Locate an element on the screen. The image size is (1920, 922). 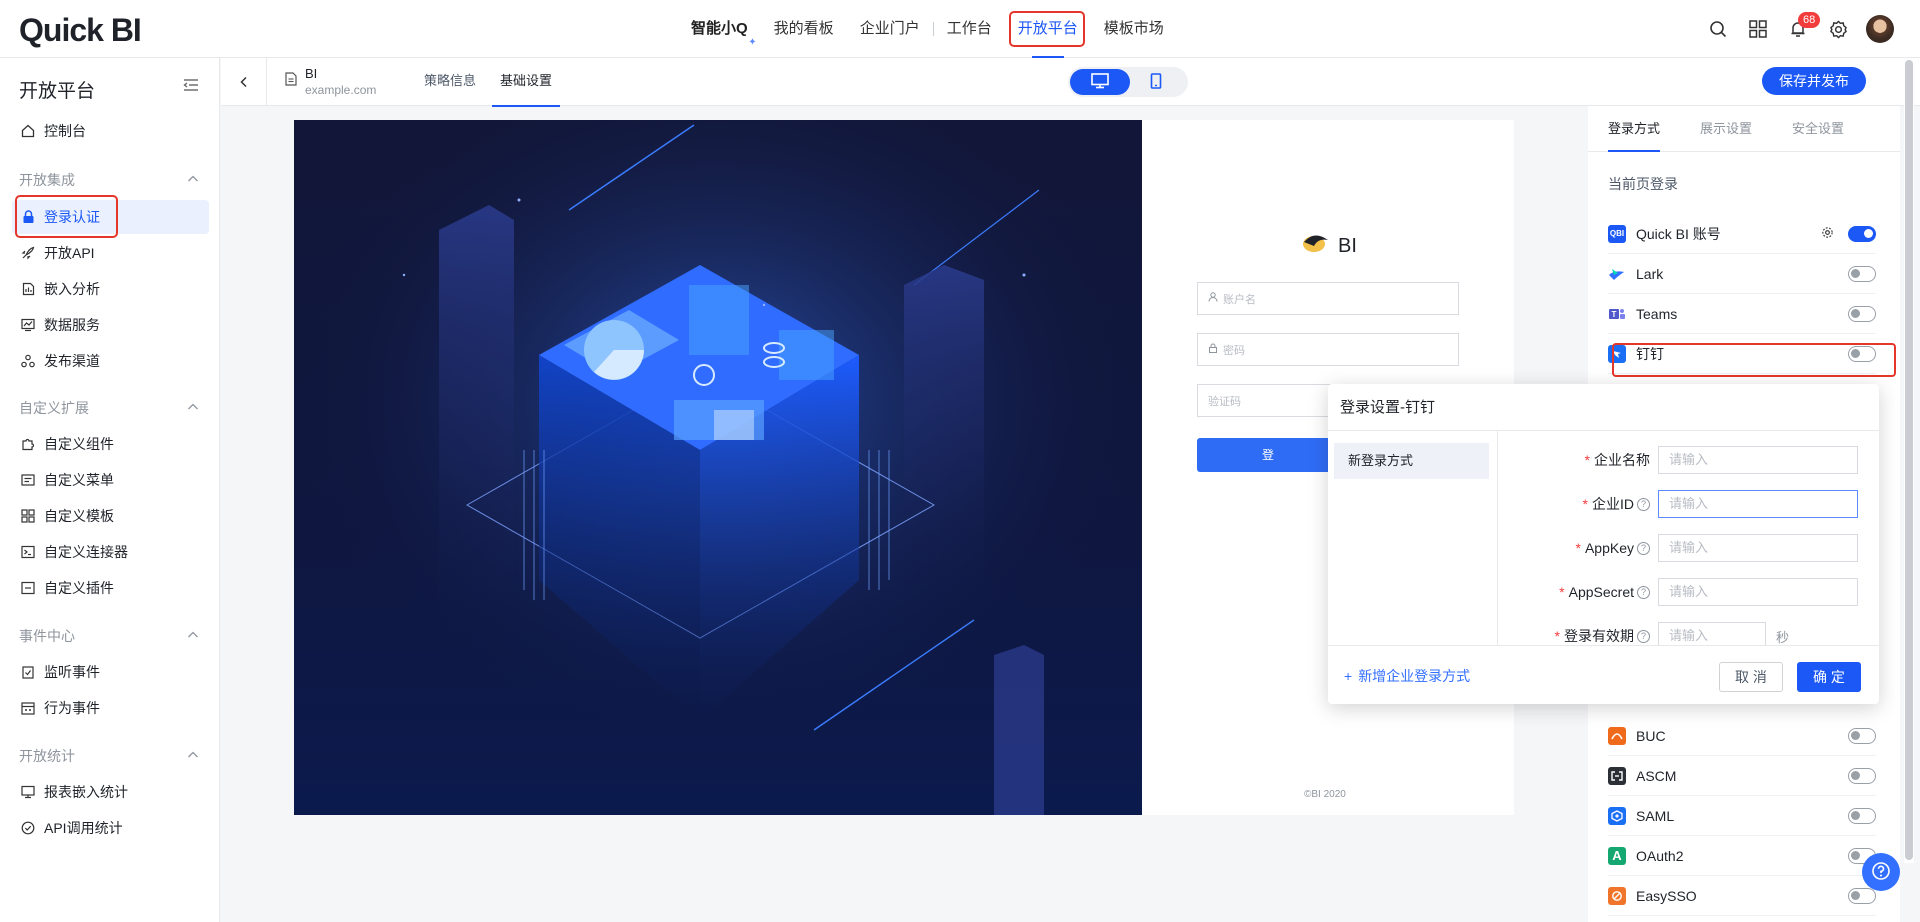
mobile-view-button is located at coordinates (1156, 82).